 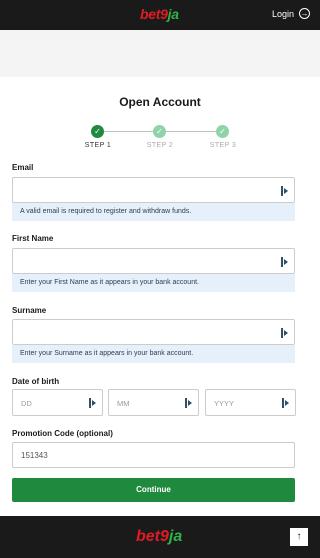 What do you see at coordinates (175, 536) in the screenshot?
I see `footer-logo-ja-text: ja` at bounding box center [175, 536].